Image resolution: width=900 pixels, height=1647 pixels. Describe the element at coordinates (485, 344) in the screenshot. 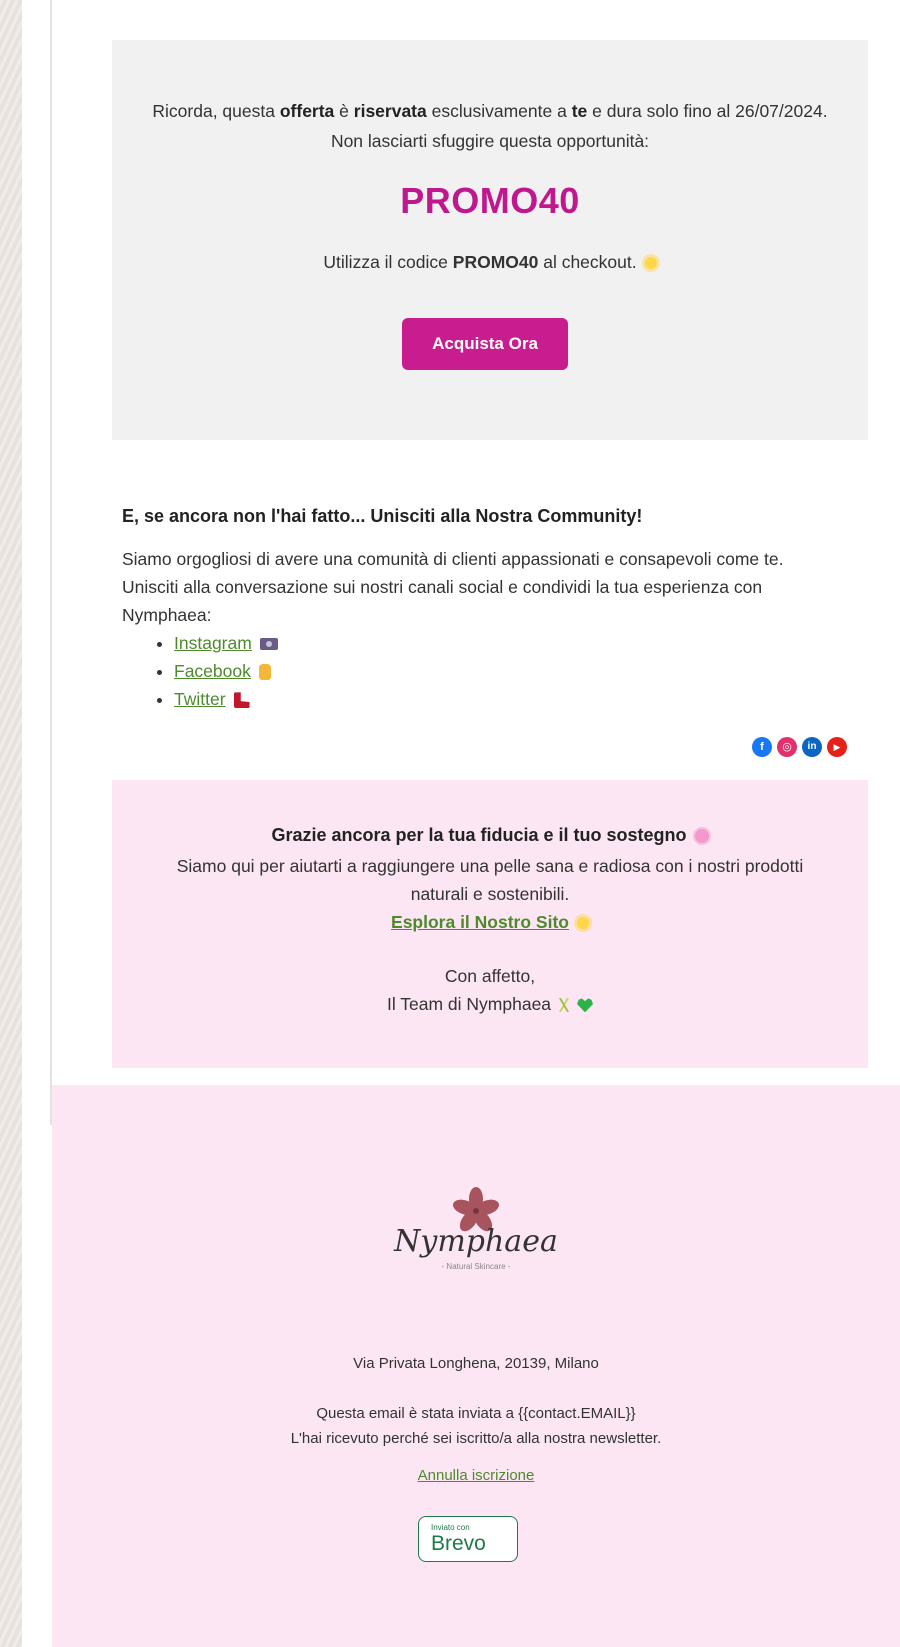

I see `buy-now-button: Acquista Ora` at that location.